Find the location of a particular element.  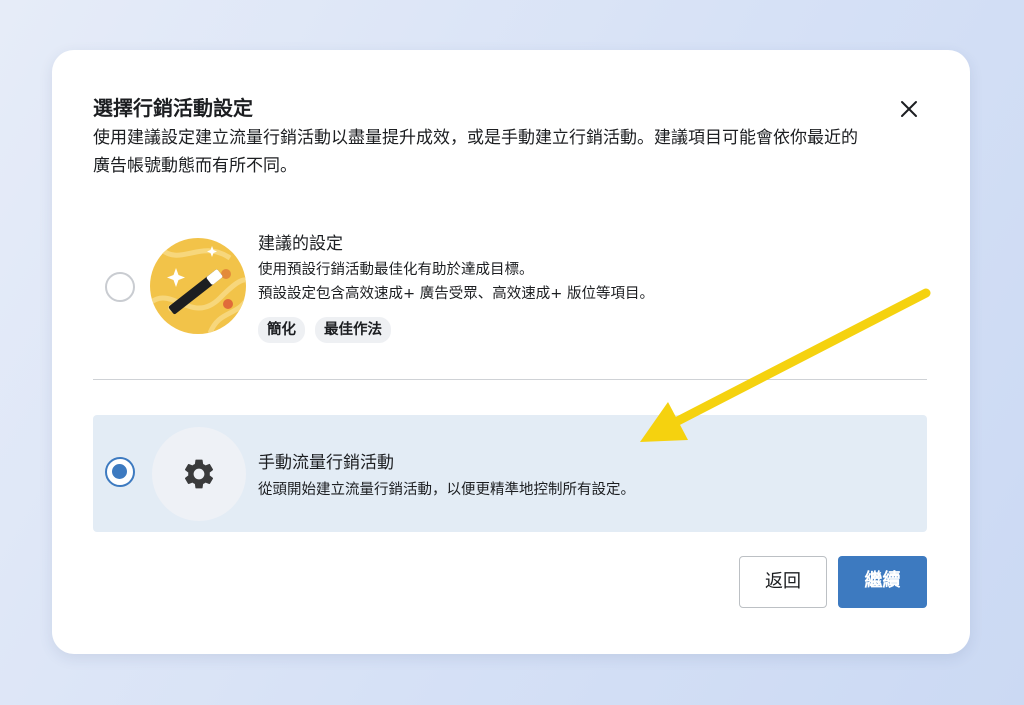

tag-best-practice: 最佳作法 is located at coordinates (353, 330).